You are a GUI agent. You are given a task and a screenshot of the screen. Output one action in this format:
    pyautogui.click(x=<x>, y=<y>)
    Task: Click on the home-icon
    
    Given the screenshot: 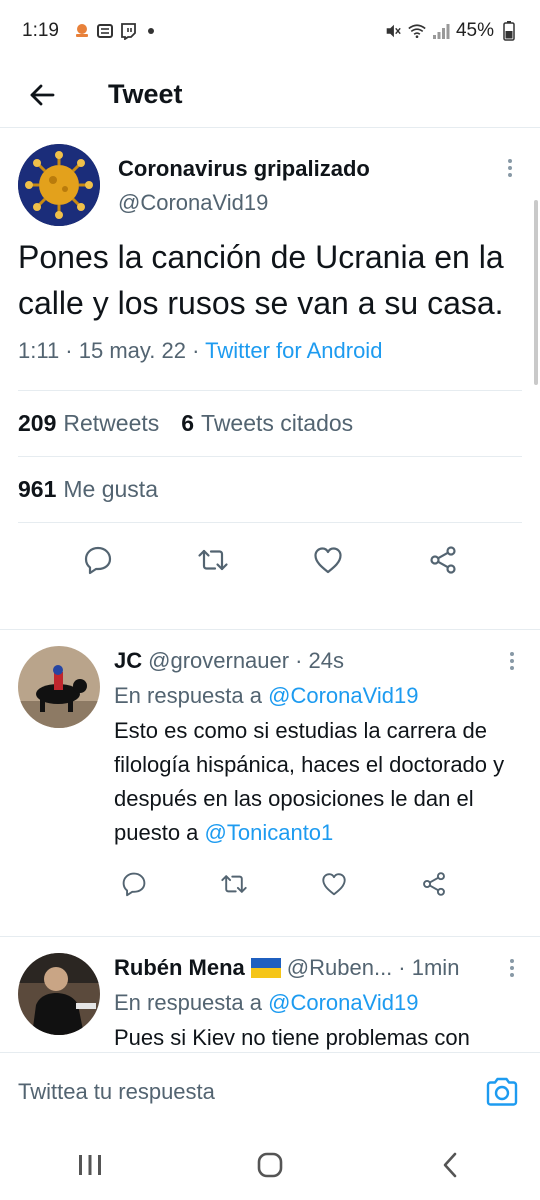 What is the action you would take?
    pyautogui.click(x=270, y=1165)
    